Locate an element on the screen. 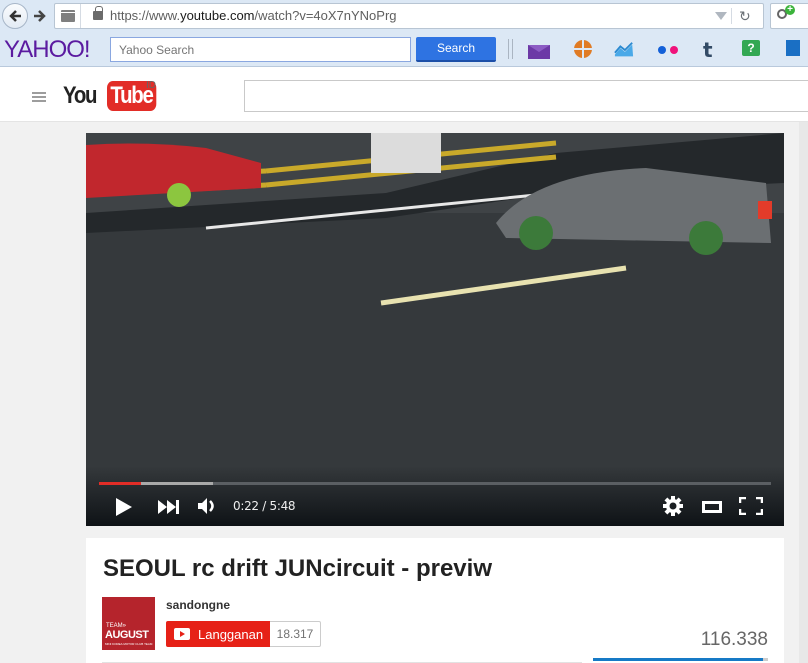 This screenshot has height=663, width=808. back-button is located at coordinates (15, 16).